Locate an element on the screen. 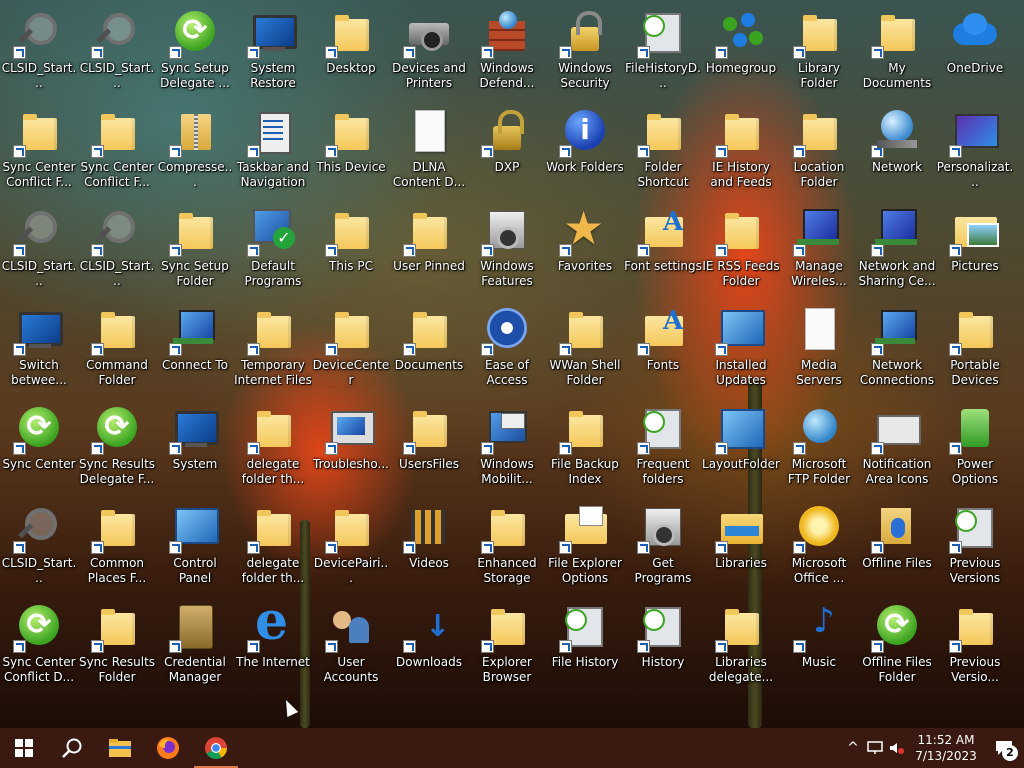 This screenshot has height=768, width=1024. desktop-icon: Microsoft FTP Folder is located at coordinates (819, 447).